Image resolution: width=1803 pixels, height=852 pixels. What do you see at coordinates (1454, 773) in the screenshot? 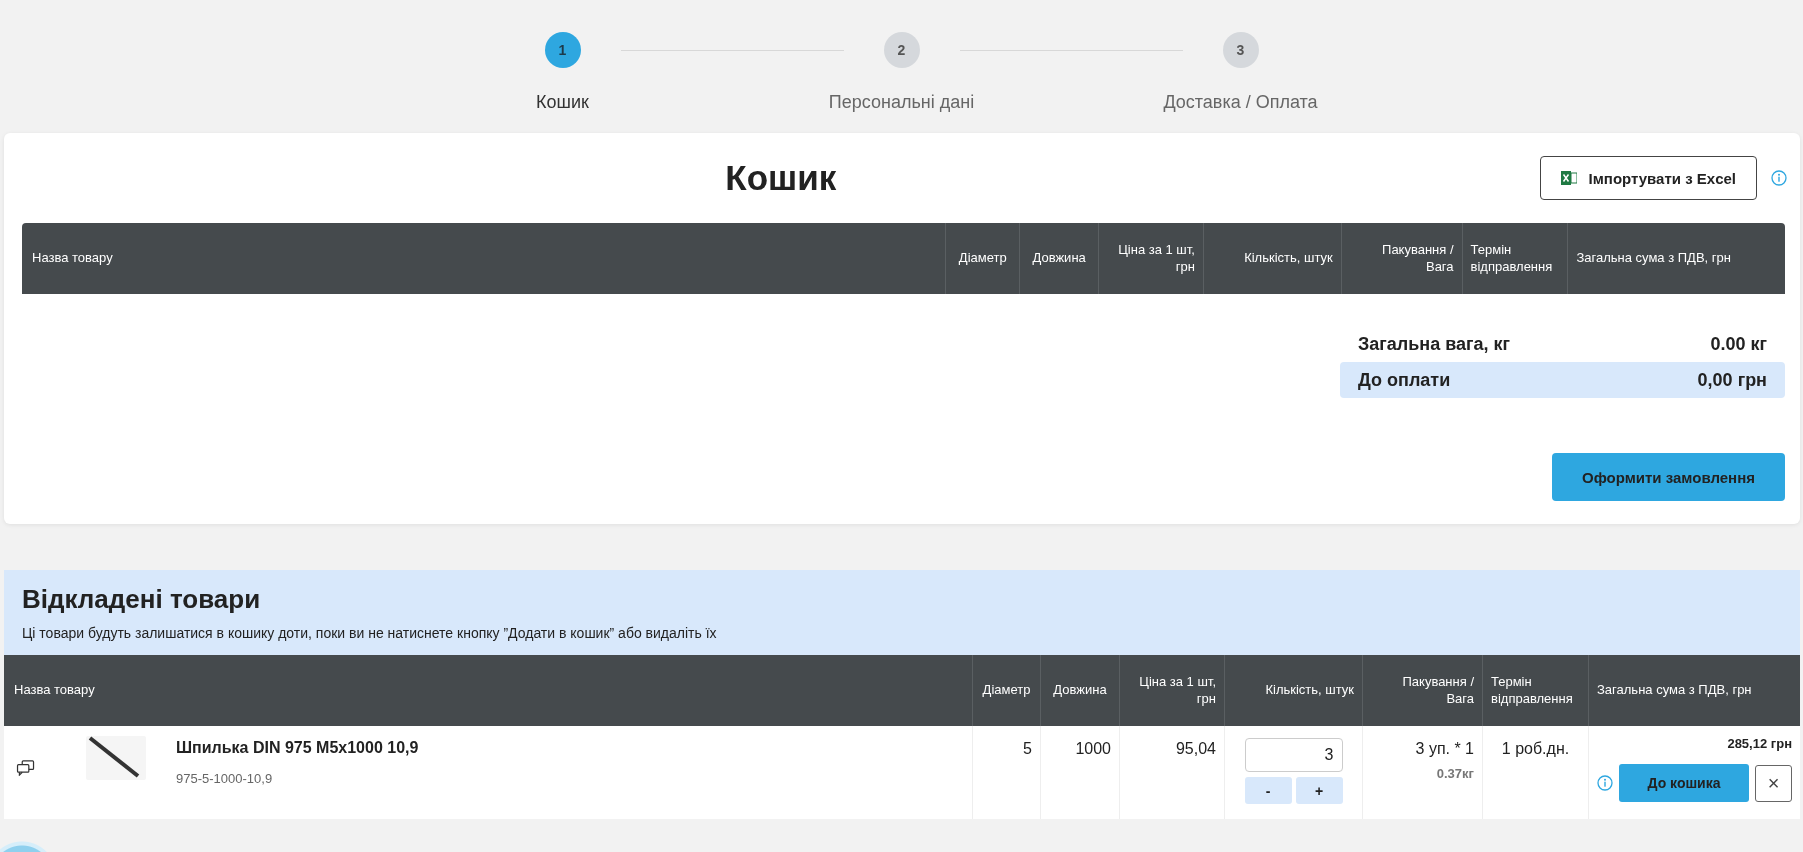
I see `weight-text: 0.37кг` at bounding box center [1454, 773].